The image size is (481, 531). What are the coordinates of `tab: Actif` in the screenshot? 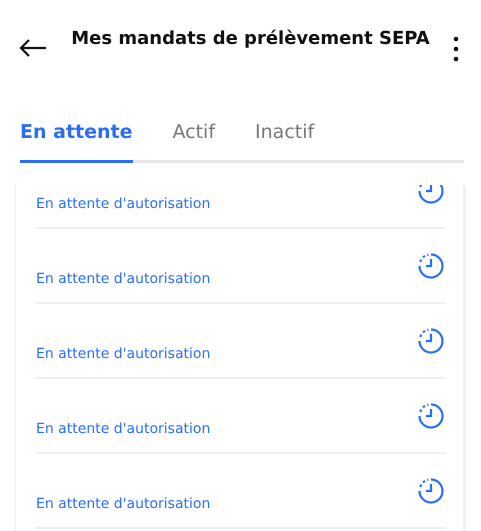 It's located at (194, 133).